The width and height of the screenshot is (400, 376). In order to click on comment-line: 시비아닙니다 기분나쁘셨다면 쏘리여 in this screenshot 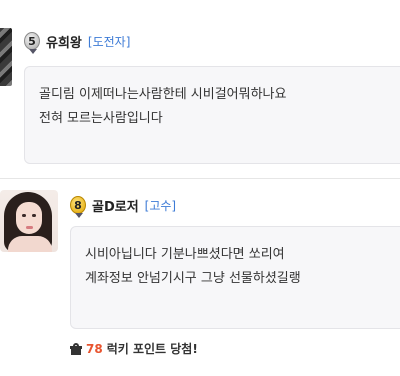, I will do `click(185, 254)`.